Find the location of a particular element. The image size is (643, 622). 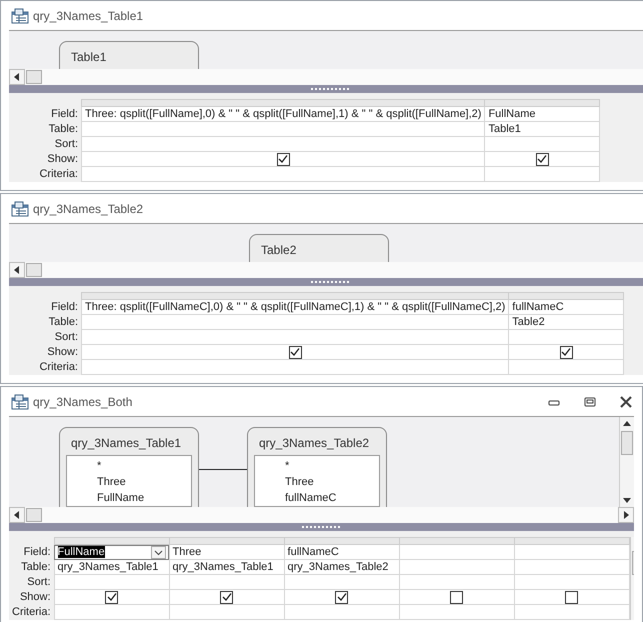

table-box: qry_3Names_Table1 * Three FullName is located at coordinates (129, 467).